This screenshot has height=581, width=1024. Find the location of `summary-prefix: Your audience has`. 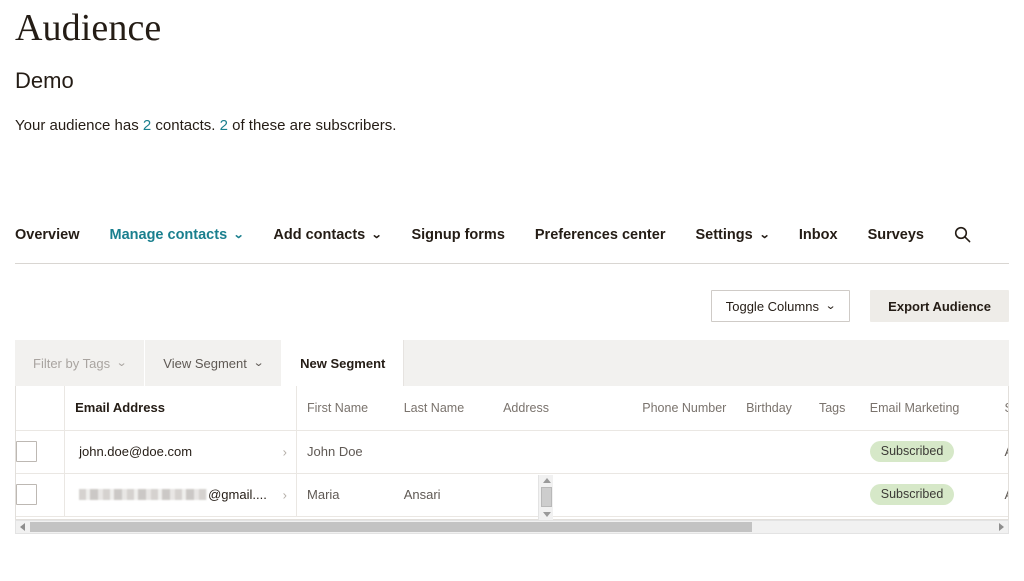

summary-prefix: Your audience has is located at coordinates (79, 126).